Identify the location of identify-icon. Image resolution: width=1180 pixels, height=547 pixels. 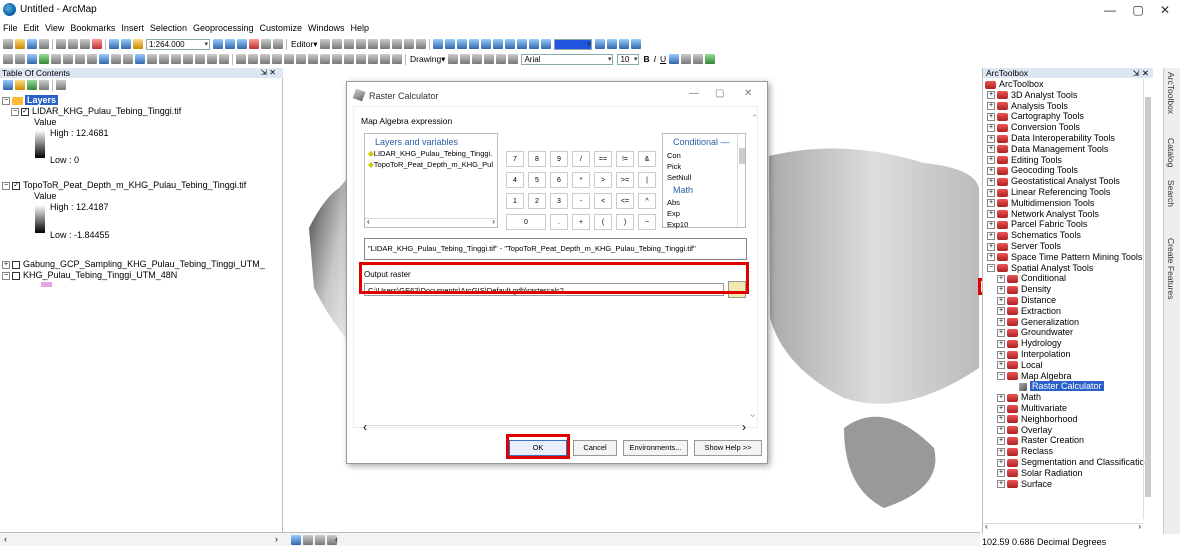
(140, 59).